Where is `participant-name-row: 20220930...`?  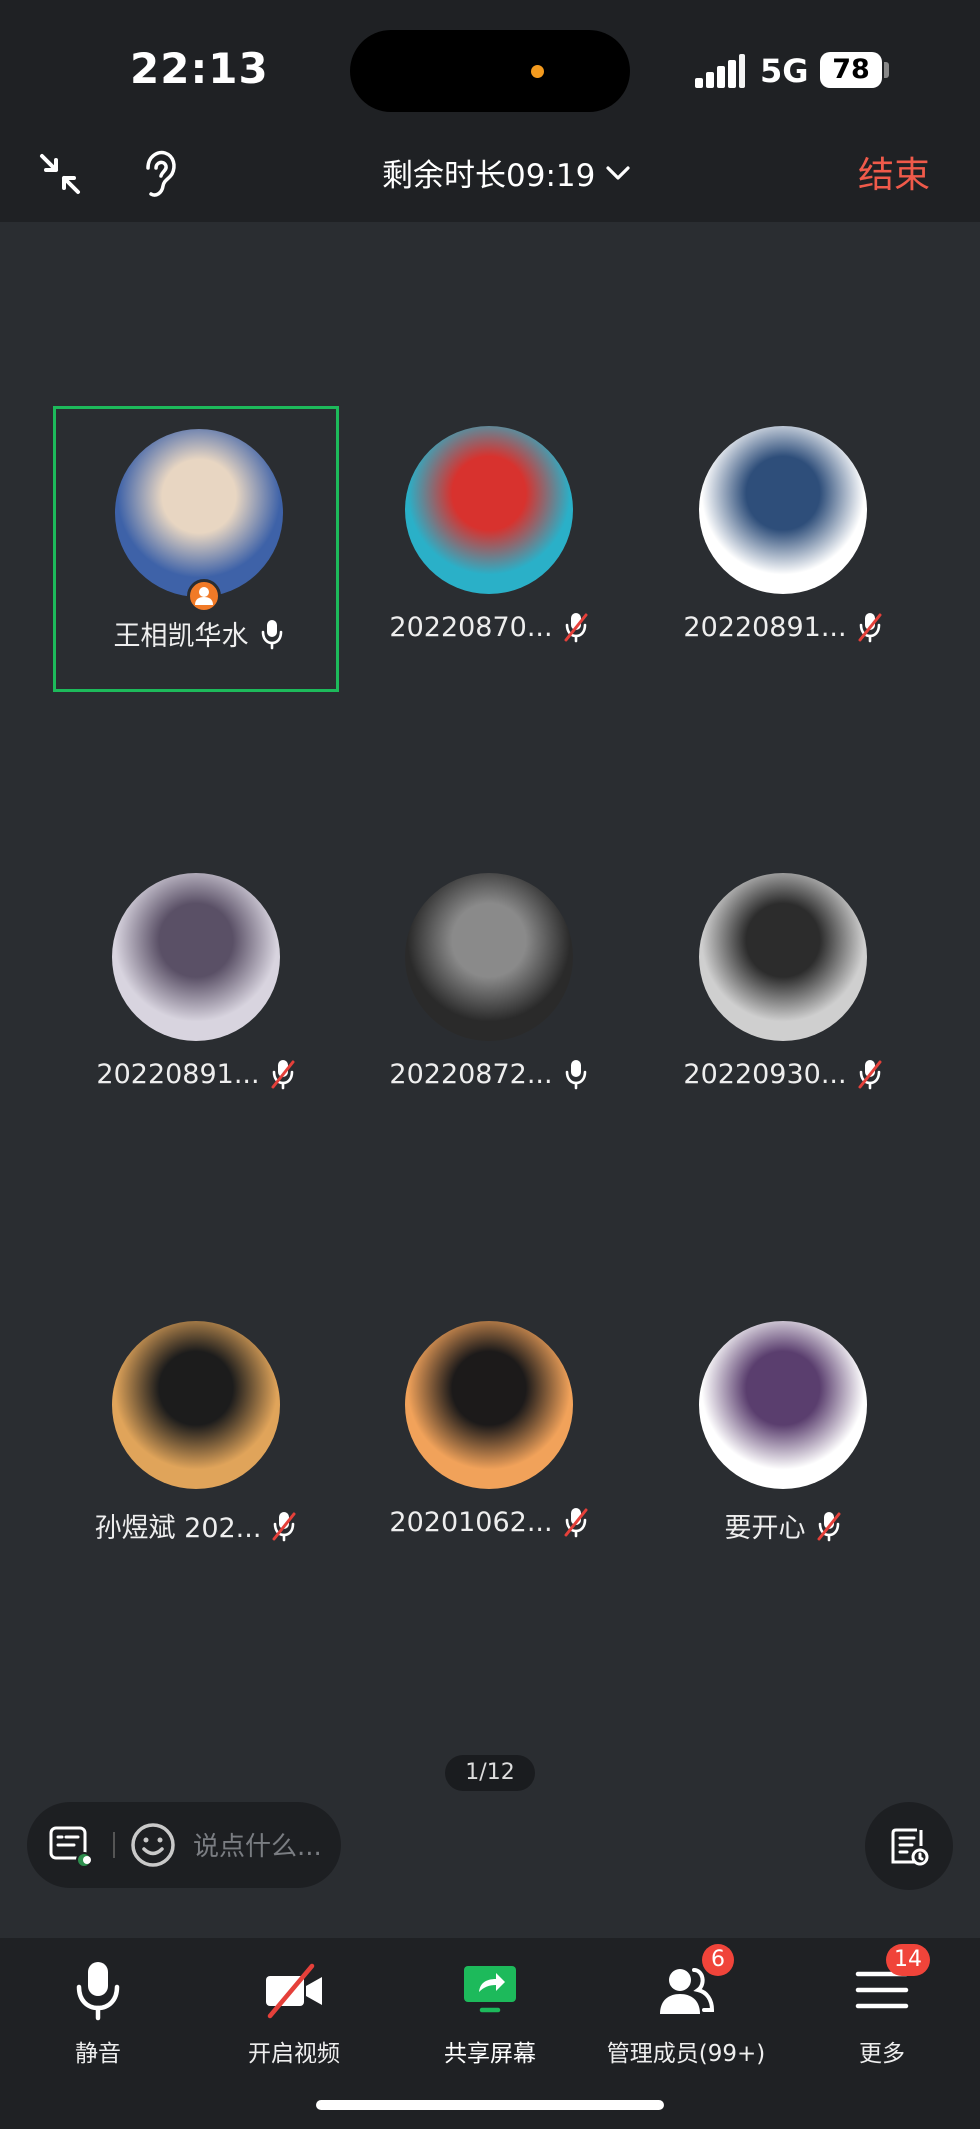 participant-name-row: 20220930... is located at coordinates (783, 1074).